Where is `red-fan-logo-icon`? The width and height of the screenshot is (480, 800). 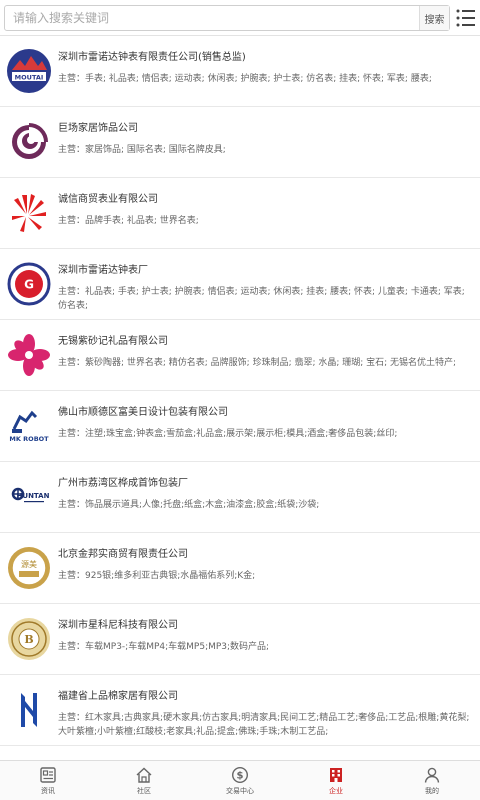 red-fan-logo-icon is located at coordinates (29, 213).